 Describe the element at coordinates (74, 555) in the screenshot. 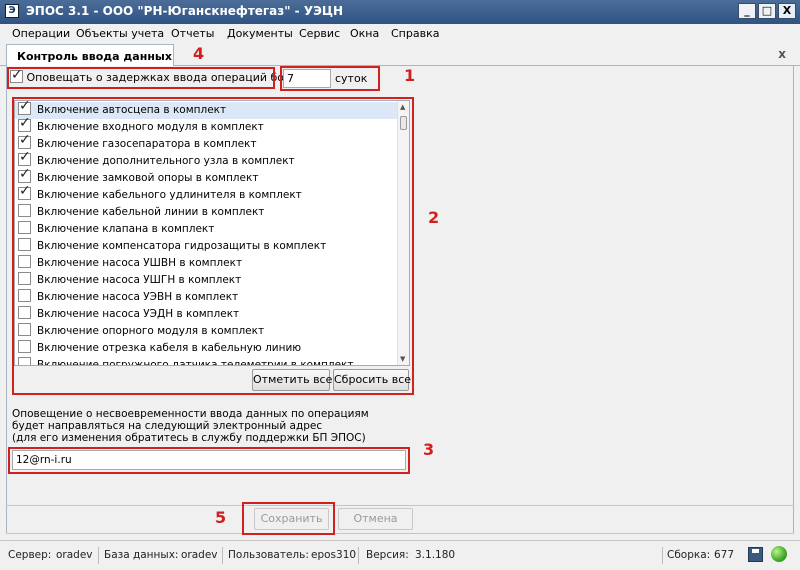

I see `server-value: oradev` at that location.